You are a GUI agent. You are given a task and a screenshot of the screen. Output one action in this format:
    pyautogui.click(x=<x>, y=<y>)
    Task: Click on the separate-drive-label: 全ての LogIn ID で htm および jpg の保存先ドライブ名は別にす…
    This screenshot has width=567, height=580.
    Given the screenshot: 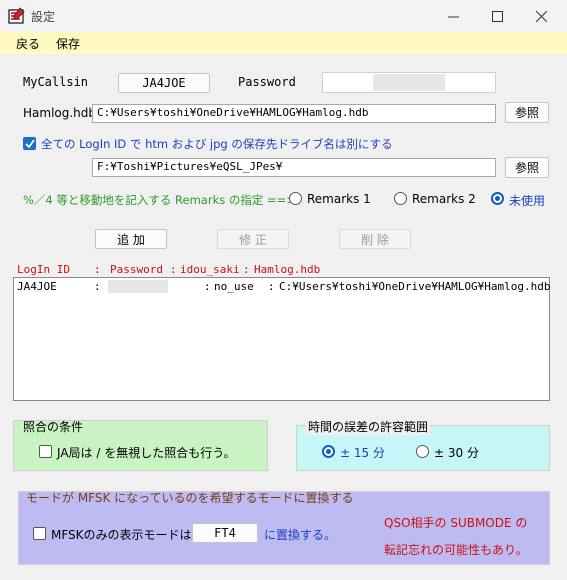 What is the action you would take?
    pyautogui.click(x=217, y=144)
    